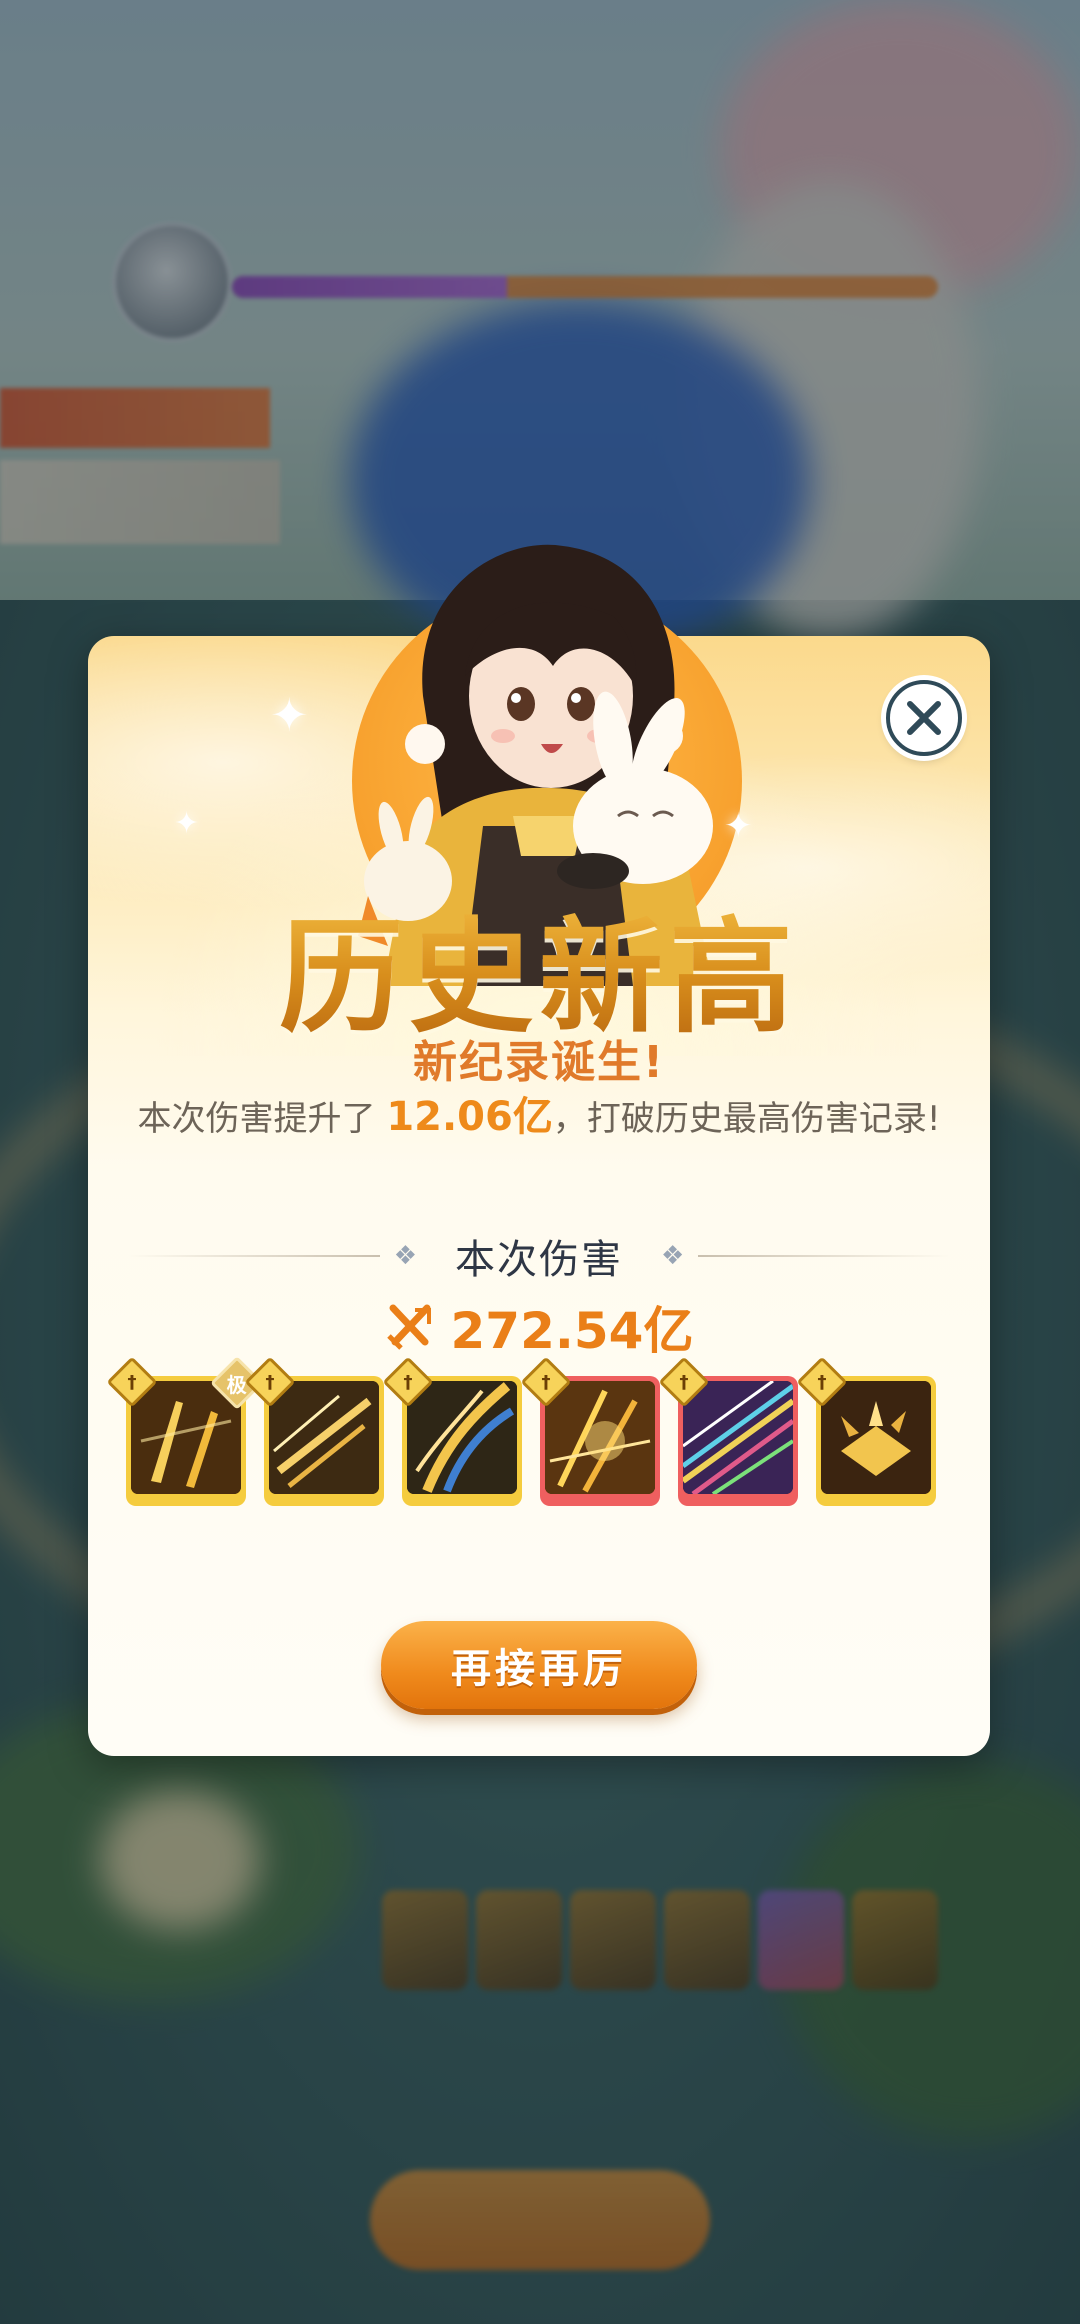 Image resolution: width=1080 pixels, height=2324 pixels. Describe the element at coordinates (185, 1431) in the screenshot. I see `skill-card: † 极` at that location.